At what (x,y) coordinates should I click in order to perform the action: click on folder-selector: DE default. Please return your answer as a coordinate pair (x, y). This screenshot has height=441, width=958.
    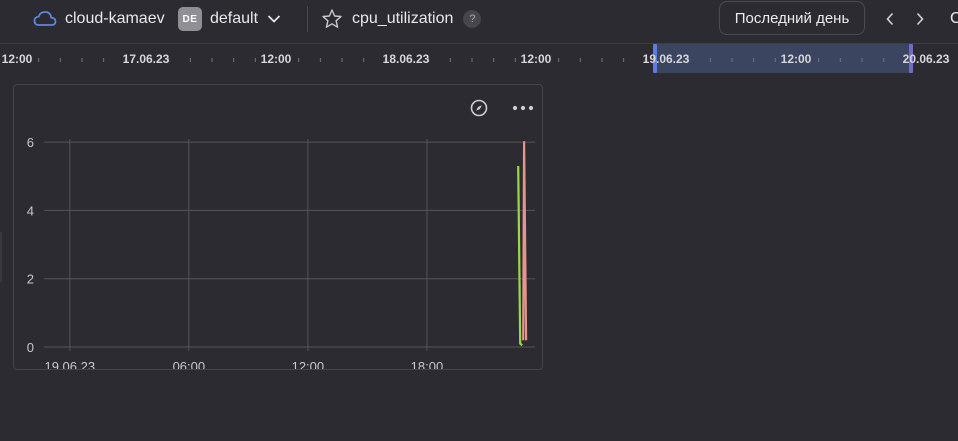
    Looking at the image, I should click on (229, 19).